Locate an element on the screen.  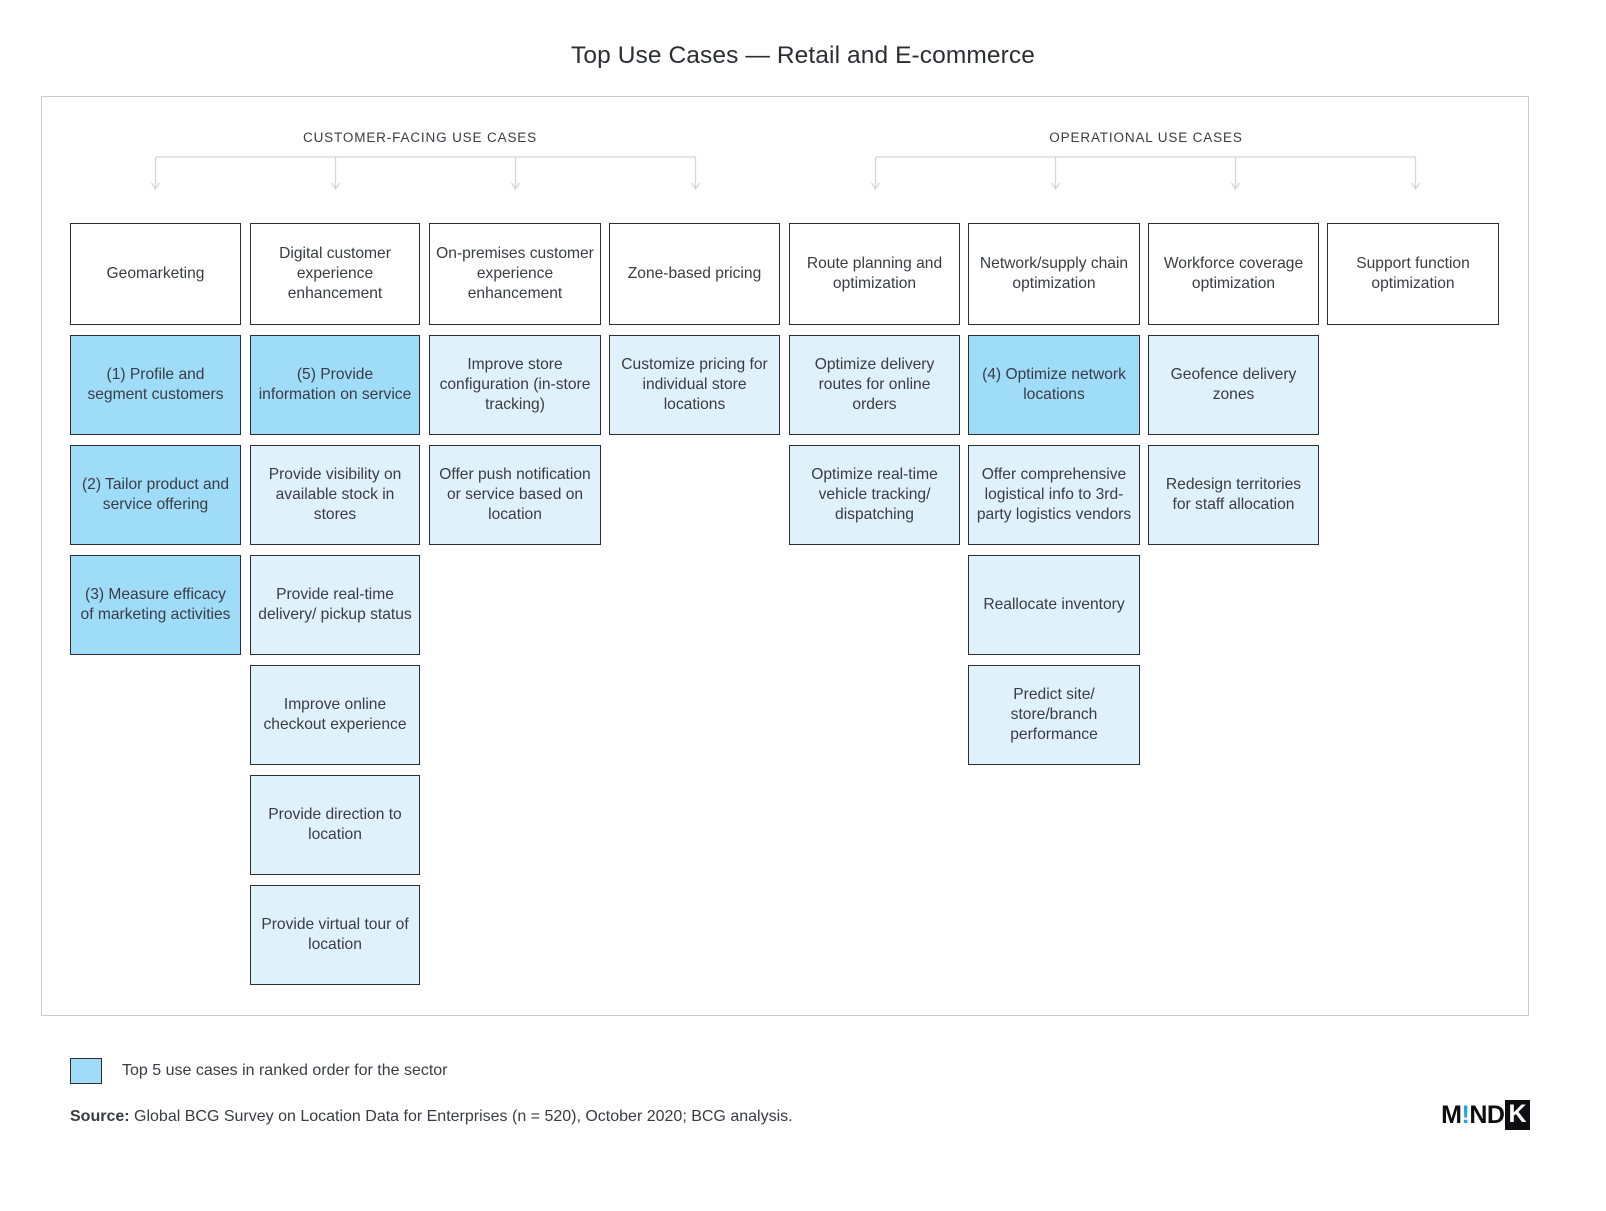
use-case-box-top5: (2) Tailor product and service offering is located at coordinates (155, 495).